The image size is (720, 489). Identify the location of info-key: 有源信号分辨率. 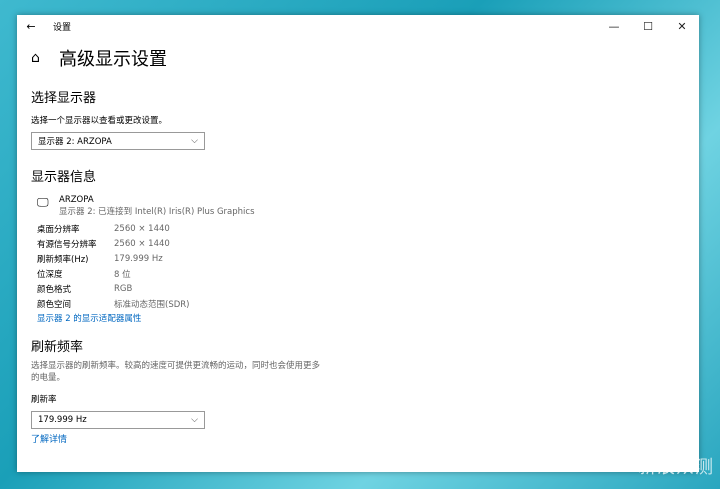
(67, 244).